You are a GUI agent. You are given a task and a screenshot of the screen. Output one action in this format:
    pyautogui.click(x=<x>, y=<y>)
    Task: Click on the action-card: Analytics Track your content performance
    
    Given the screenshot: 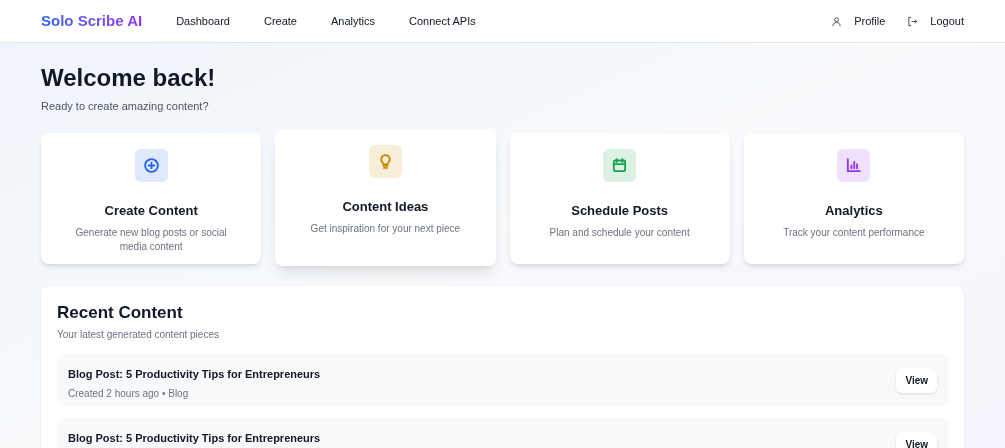 What is the action you would take?
    pyautogui.click(x=853, y=198)
    